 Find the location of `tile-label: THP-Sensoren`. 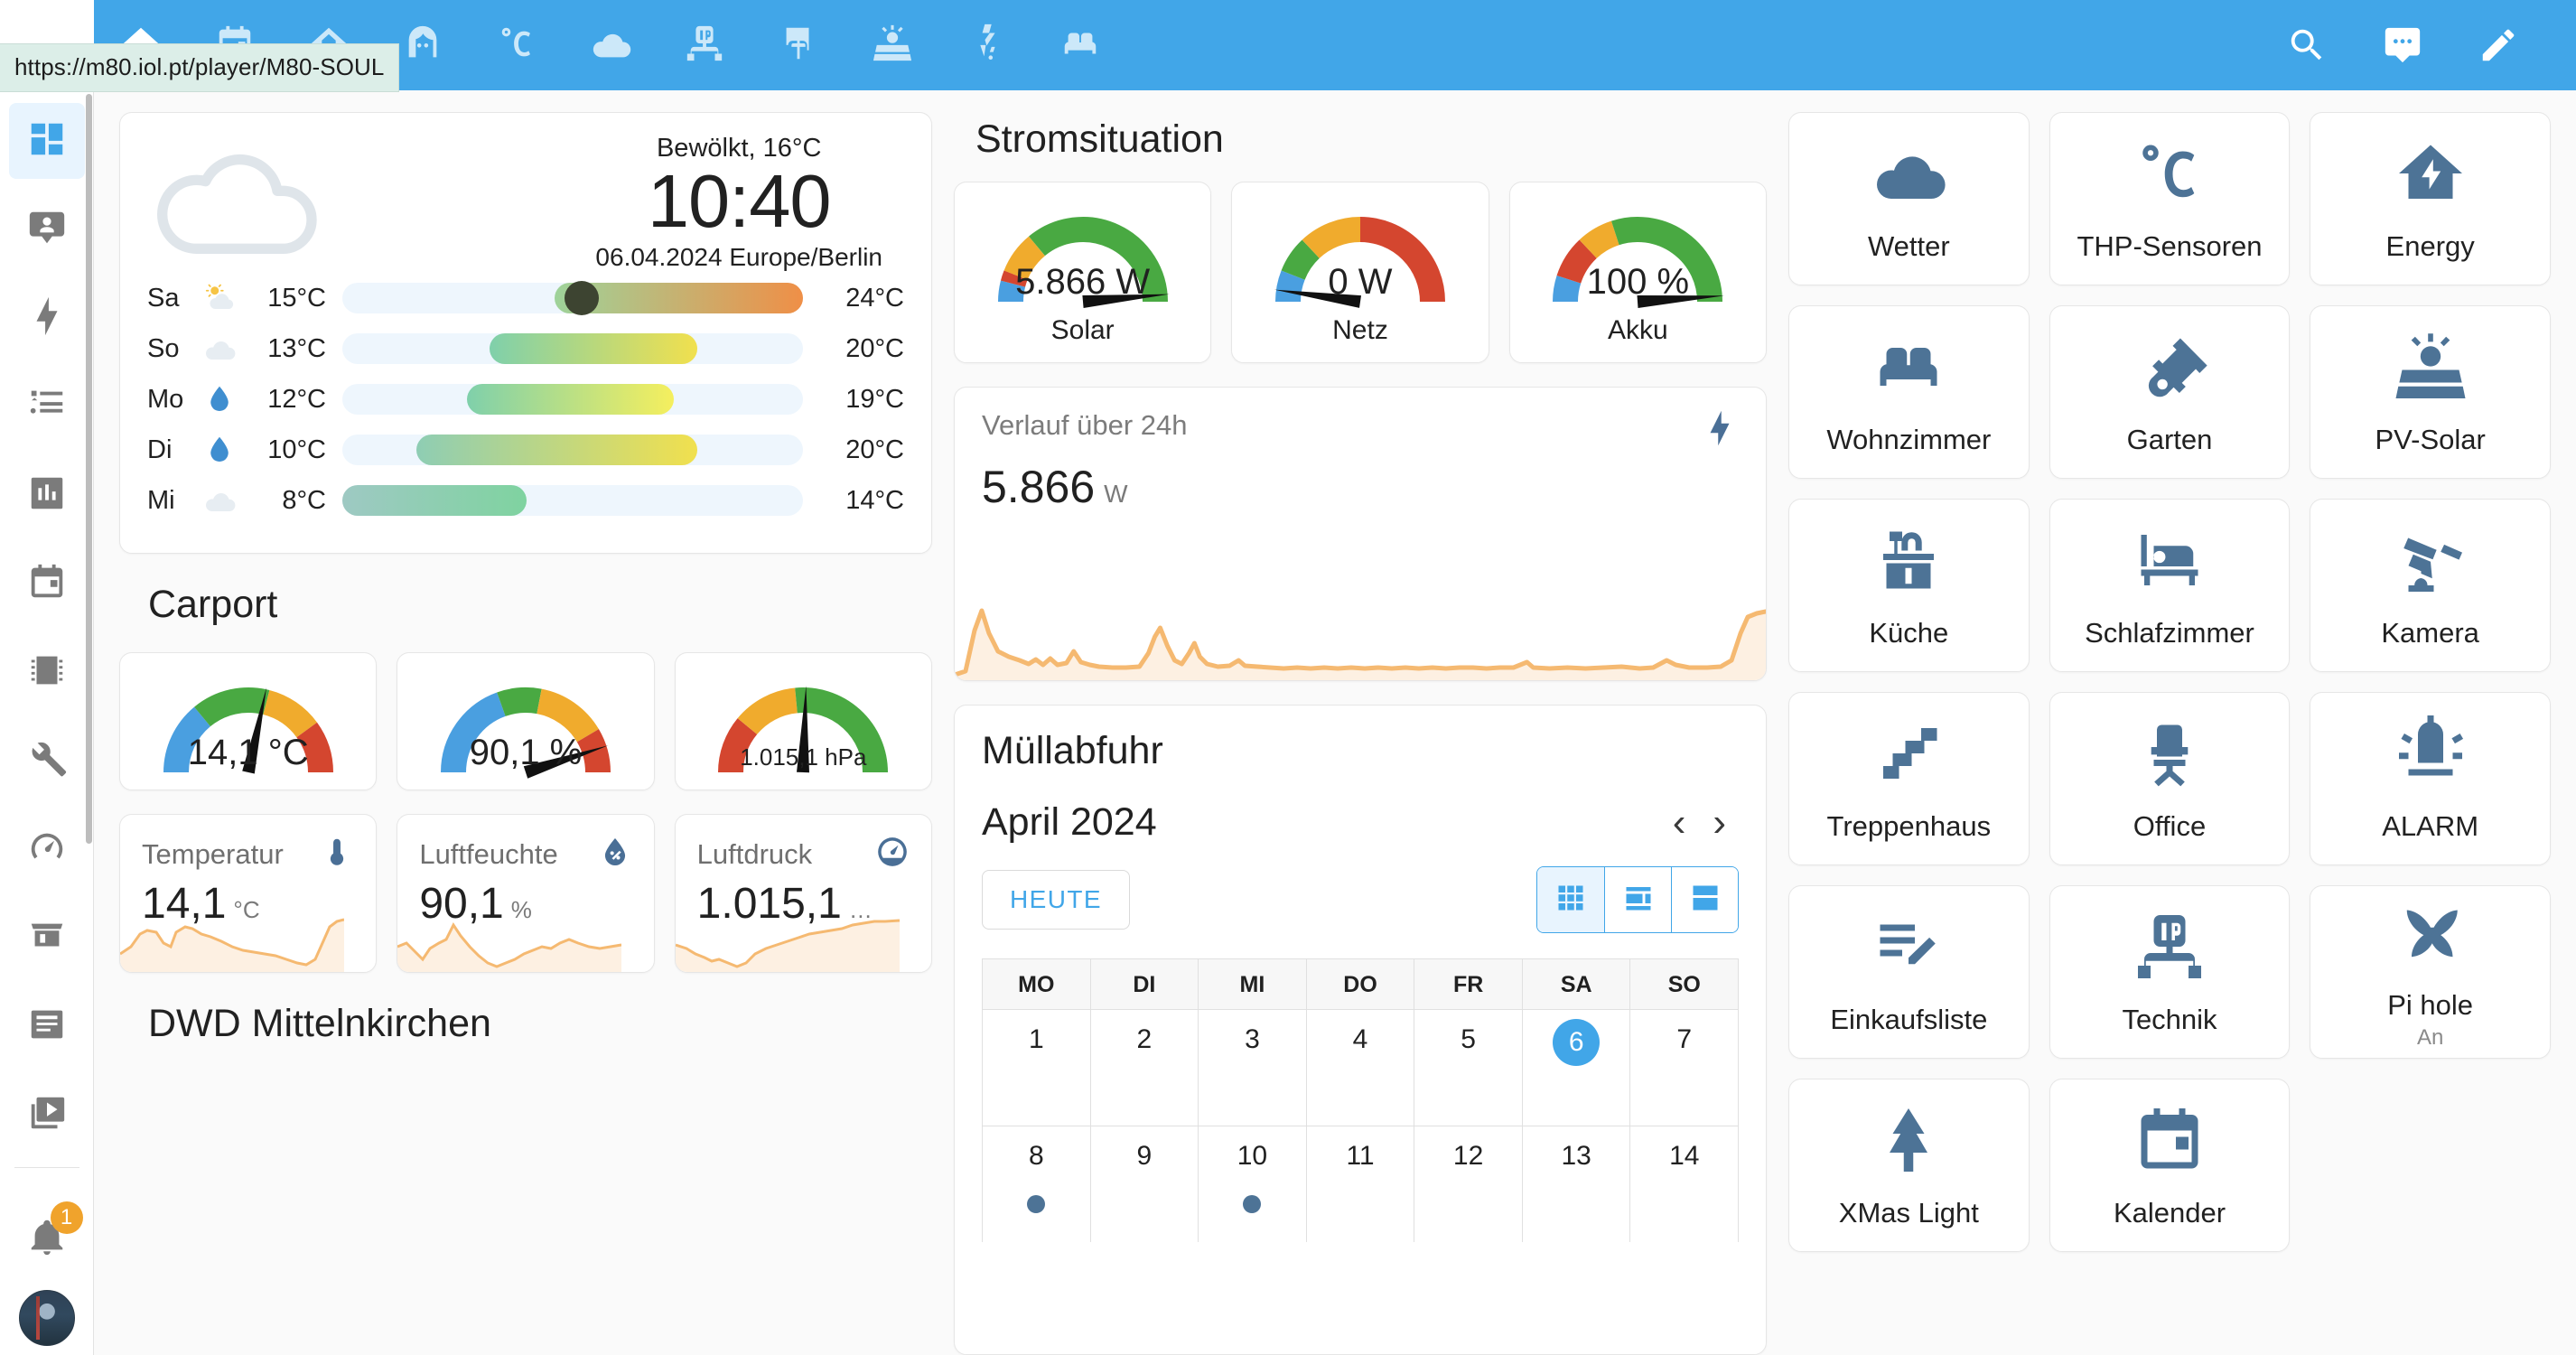

tile-label: THP-Sensoren is located at coordinates (2170, 245).